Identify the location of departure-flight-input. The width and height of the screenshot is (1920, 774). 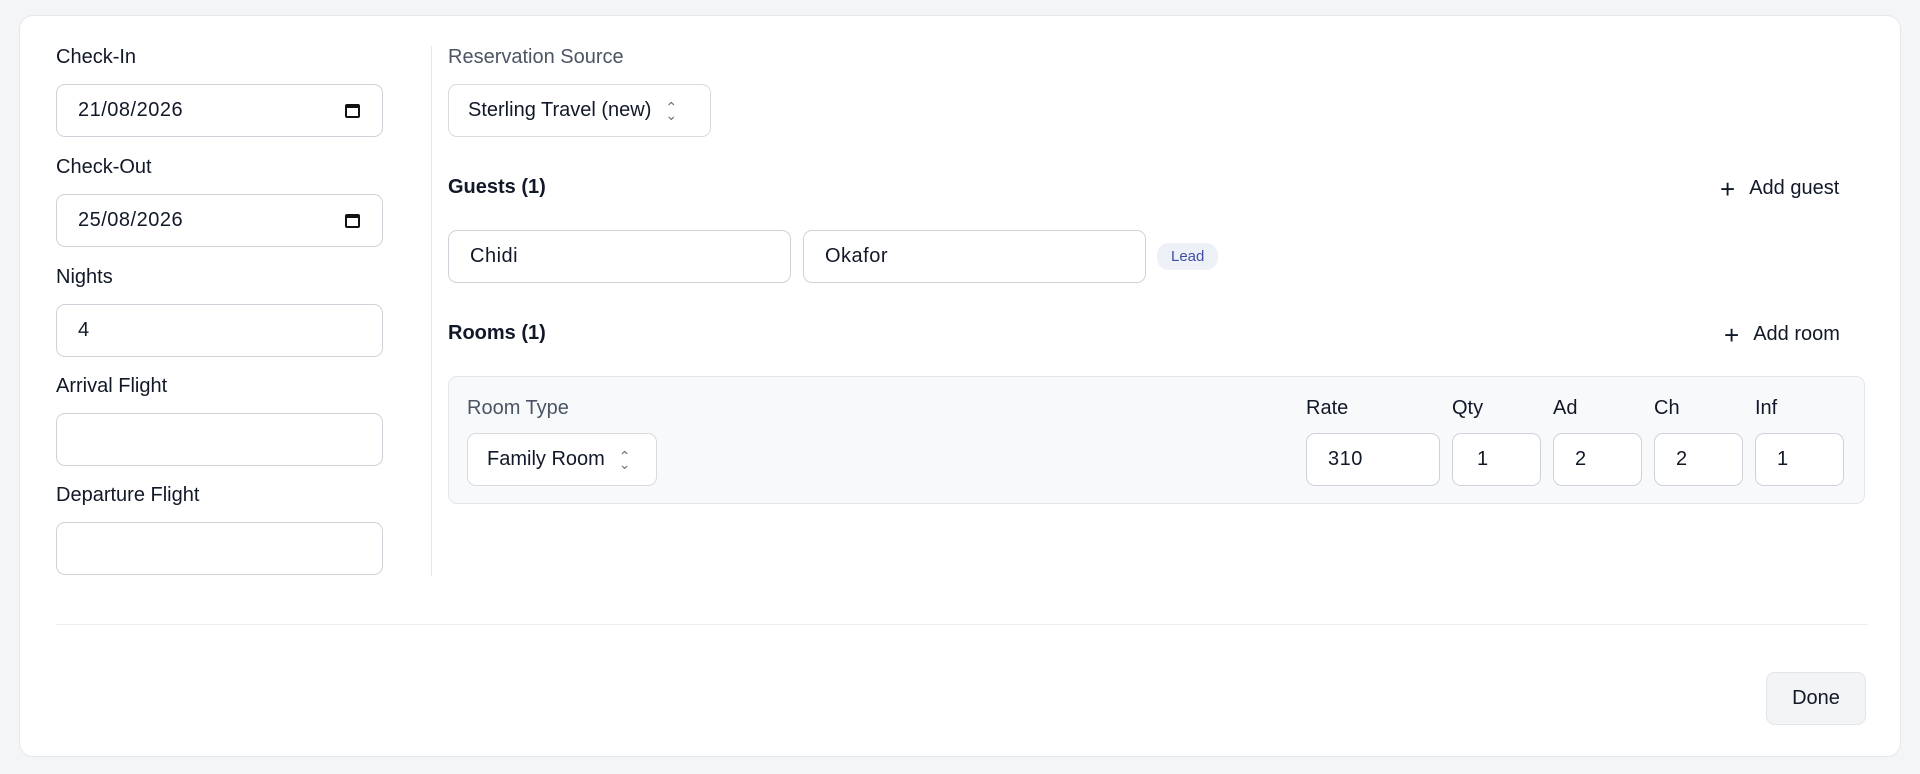
(219, 548).